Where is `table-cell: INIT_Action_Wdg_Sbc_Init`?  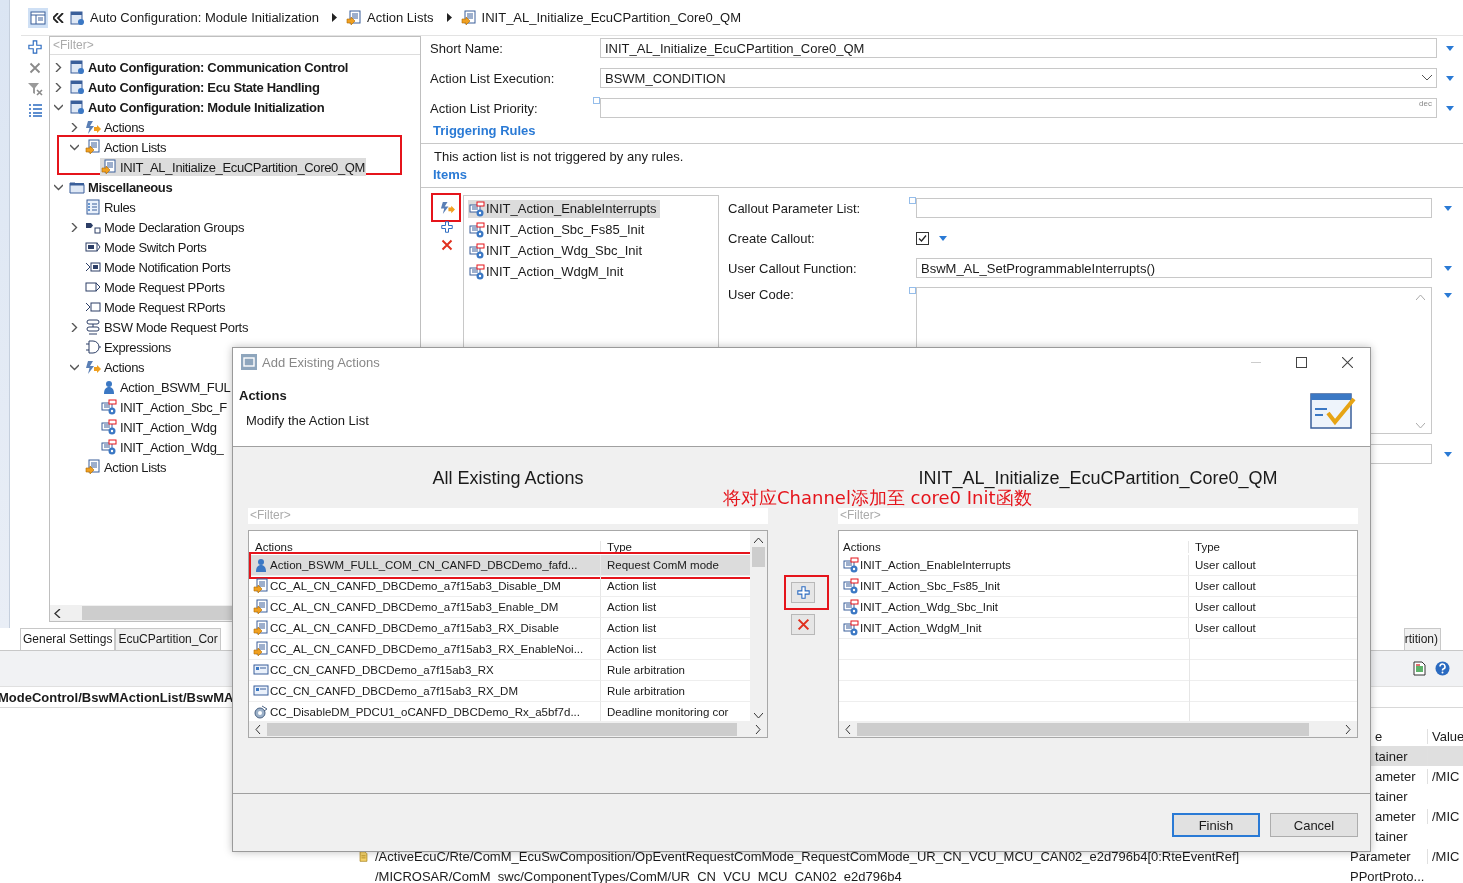 table-cell: INIT_Action_Wdg_Sbc_Init is located at coordinates (929, 607).